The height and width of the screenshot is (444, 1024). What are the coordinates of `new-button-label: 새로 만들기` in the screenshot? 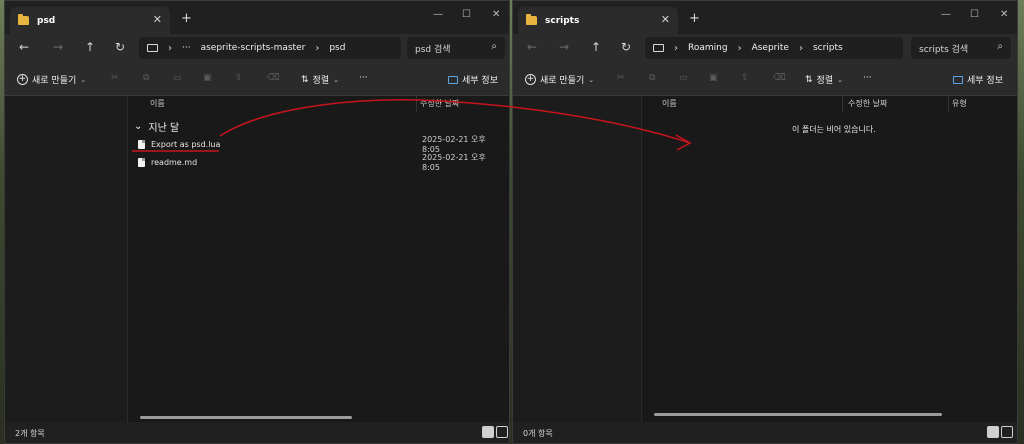 It's located at (54, 81).